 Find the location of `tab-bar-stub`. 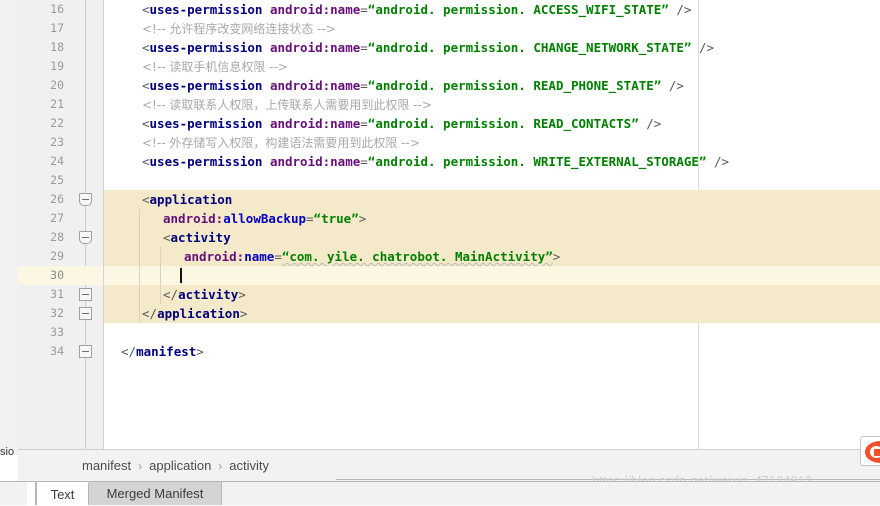

tab-bar-stub is located at coordinates (31, 493).